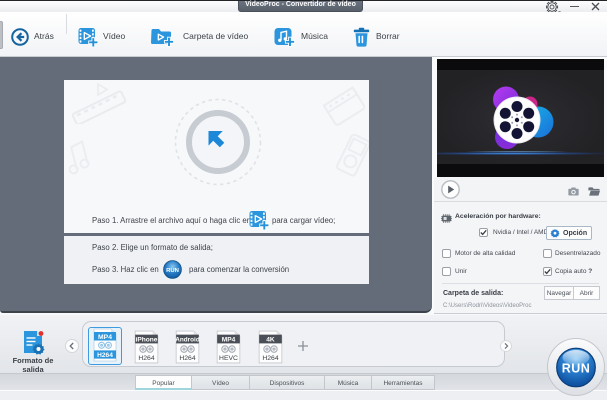 This screenshot has height=400, width=607. What do you see at coordinates (228, 358) in the screenshot?
I see `svg-text: HEVC` at bounding box center [228, 358].